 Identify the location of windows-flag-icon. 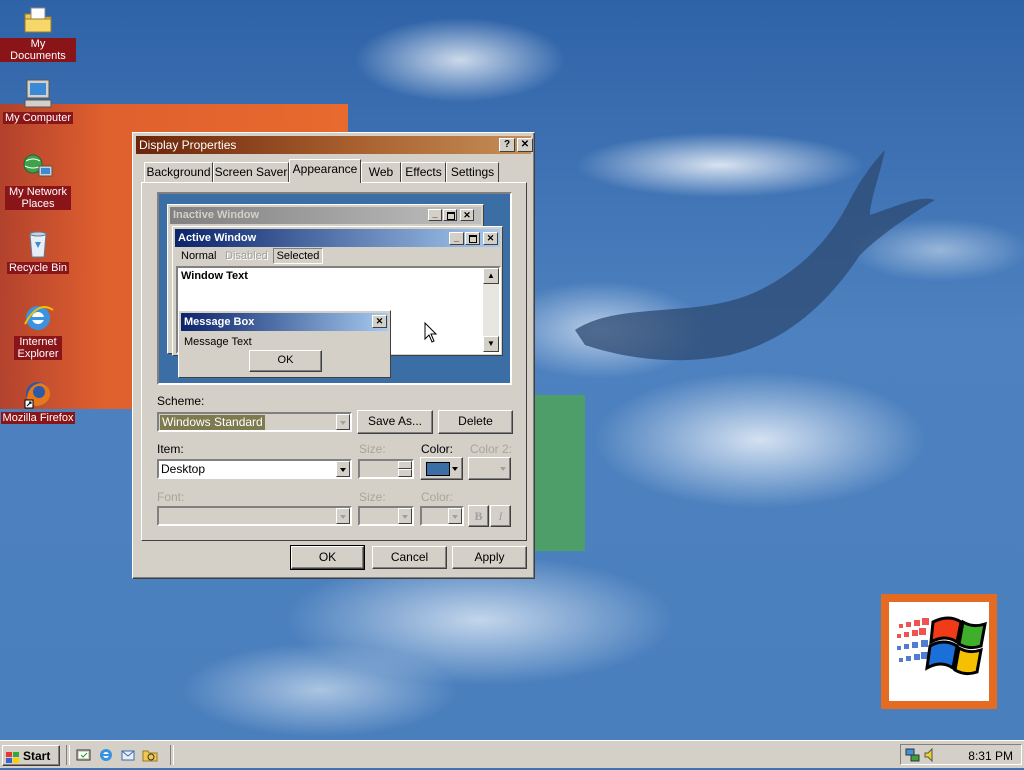
(12, 756).